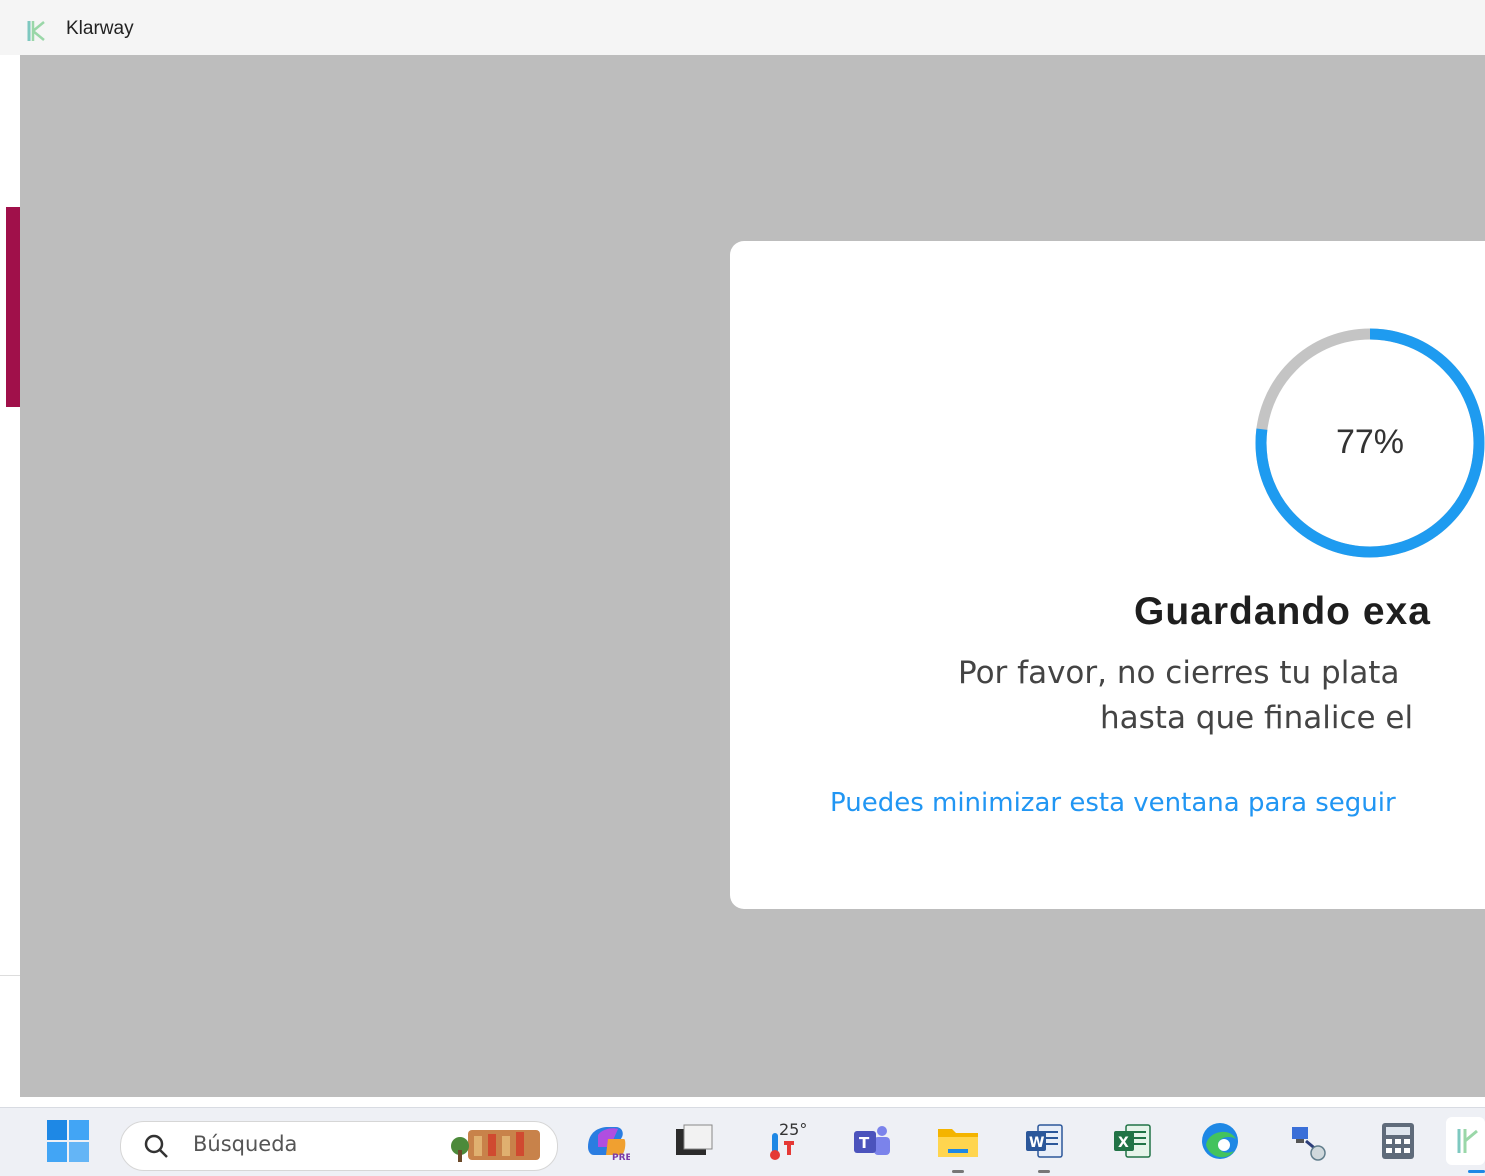 The height and width of the screenshot is (1176, 1485). I want to click on search-placeholder: Búsqueda, so click(245, 1144).